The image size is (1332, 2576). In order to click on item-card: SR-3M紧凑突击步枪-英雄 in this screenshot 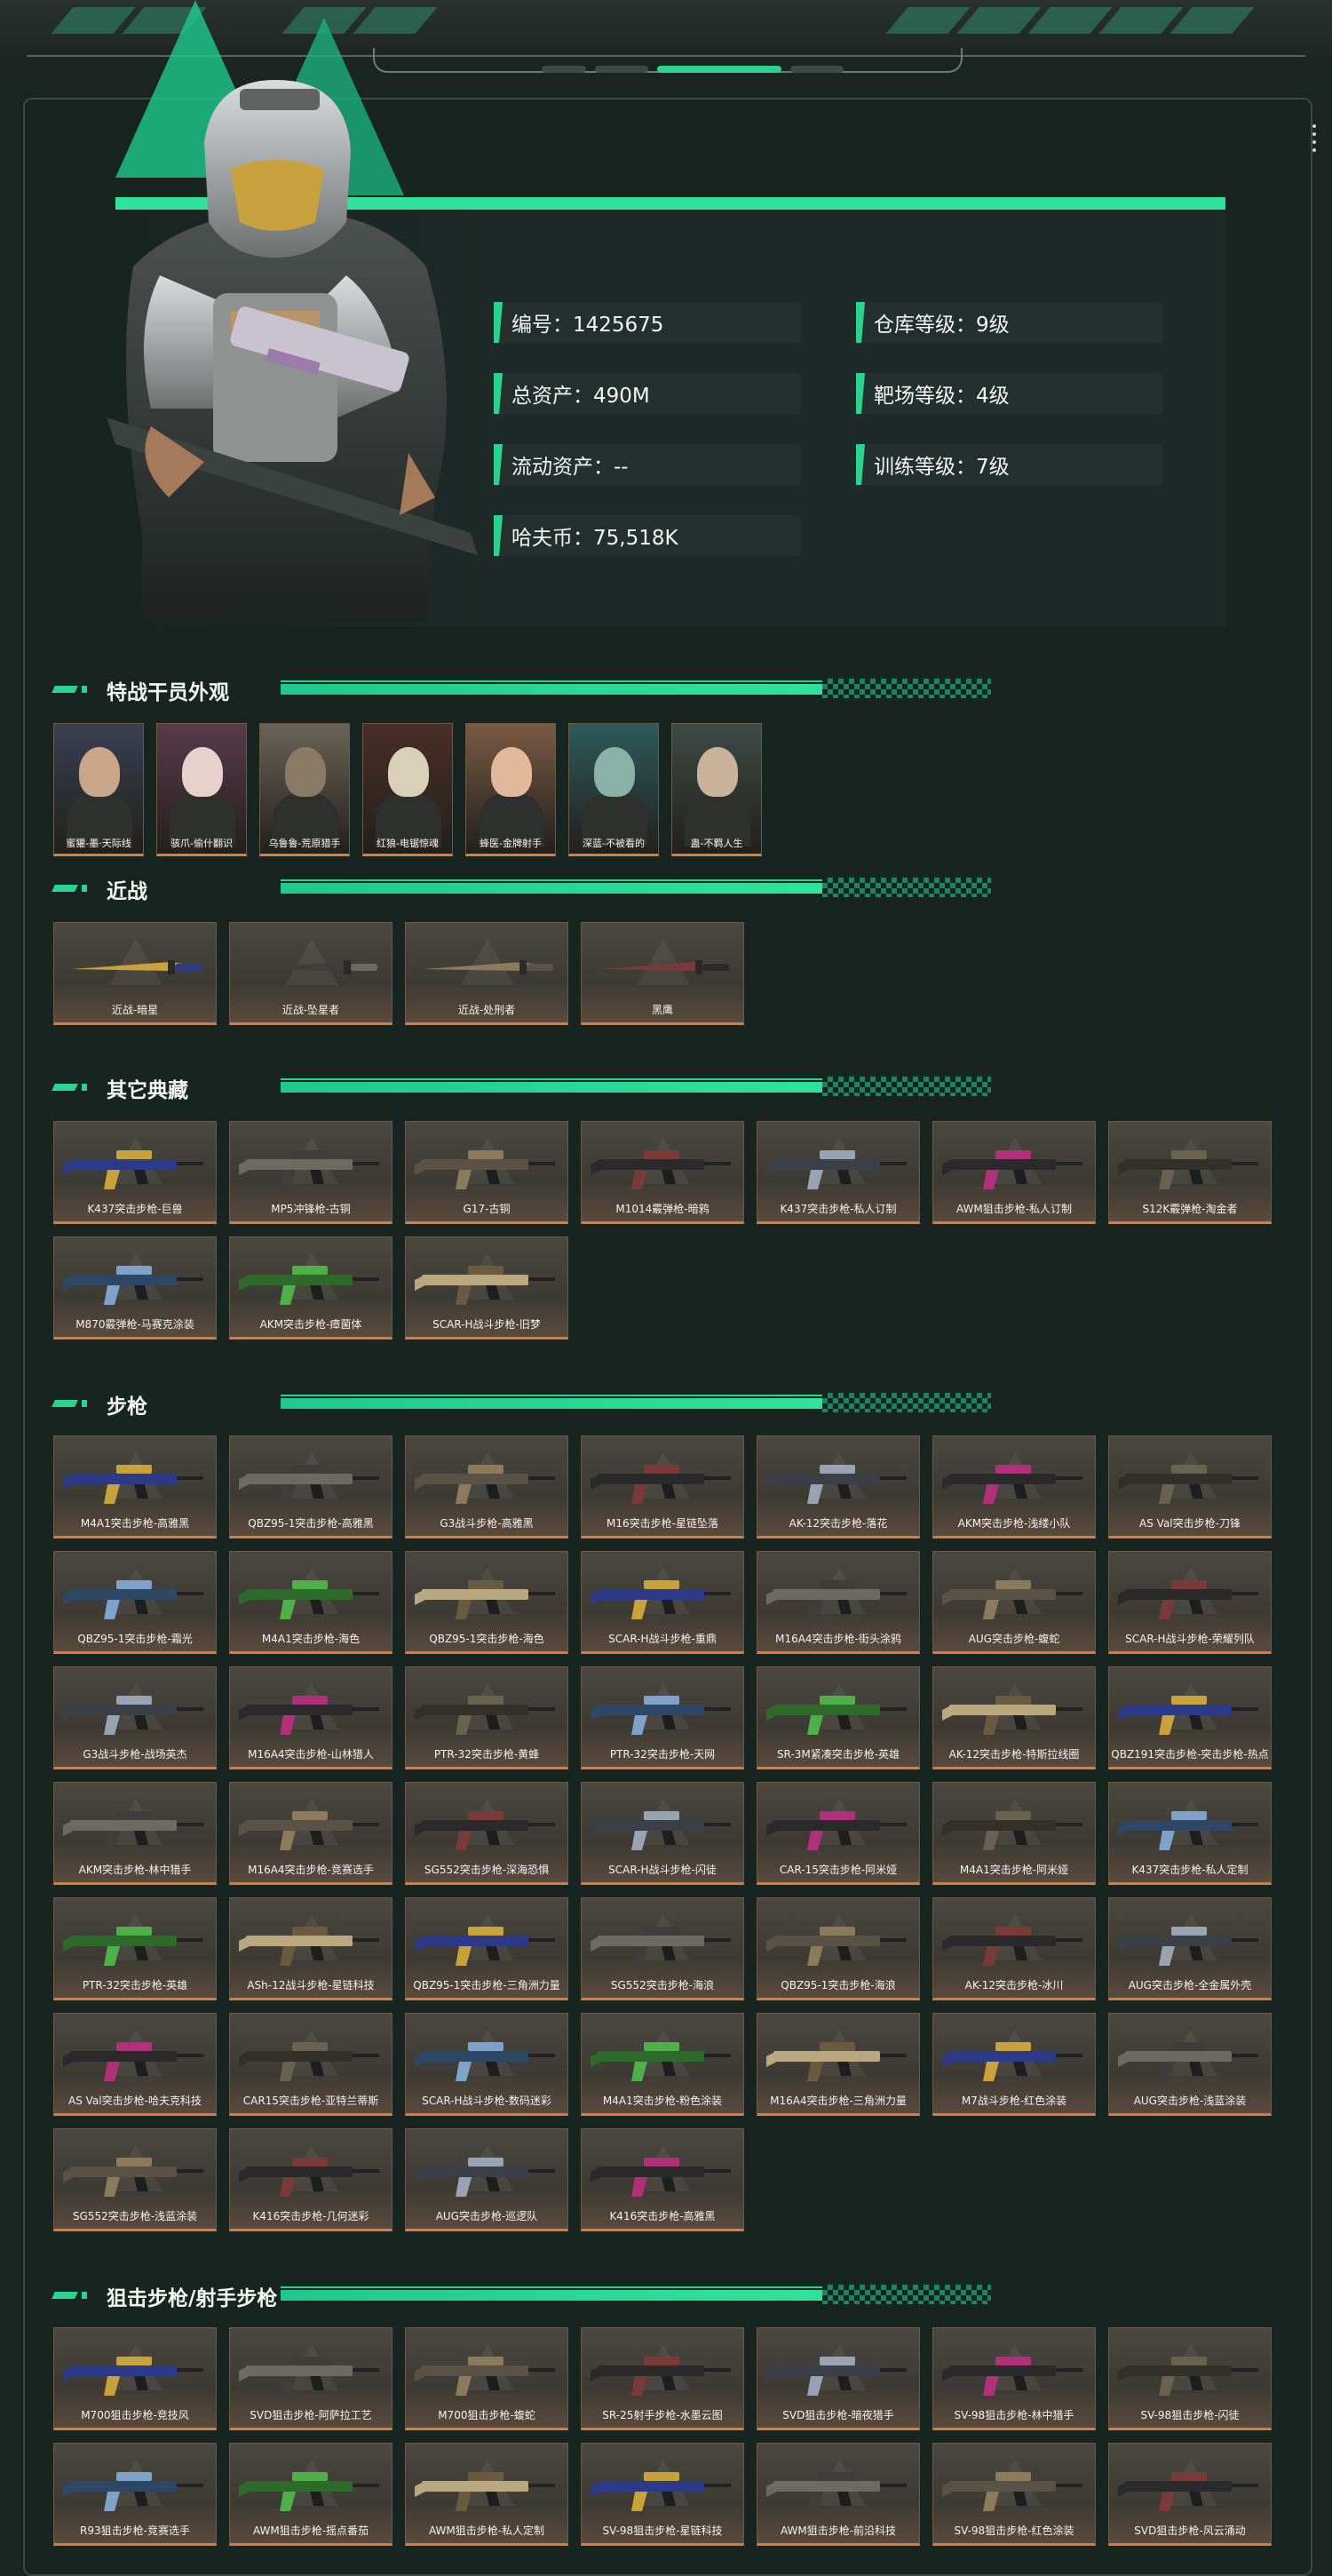, I will do `click(838, 1717)`.